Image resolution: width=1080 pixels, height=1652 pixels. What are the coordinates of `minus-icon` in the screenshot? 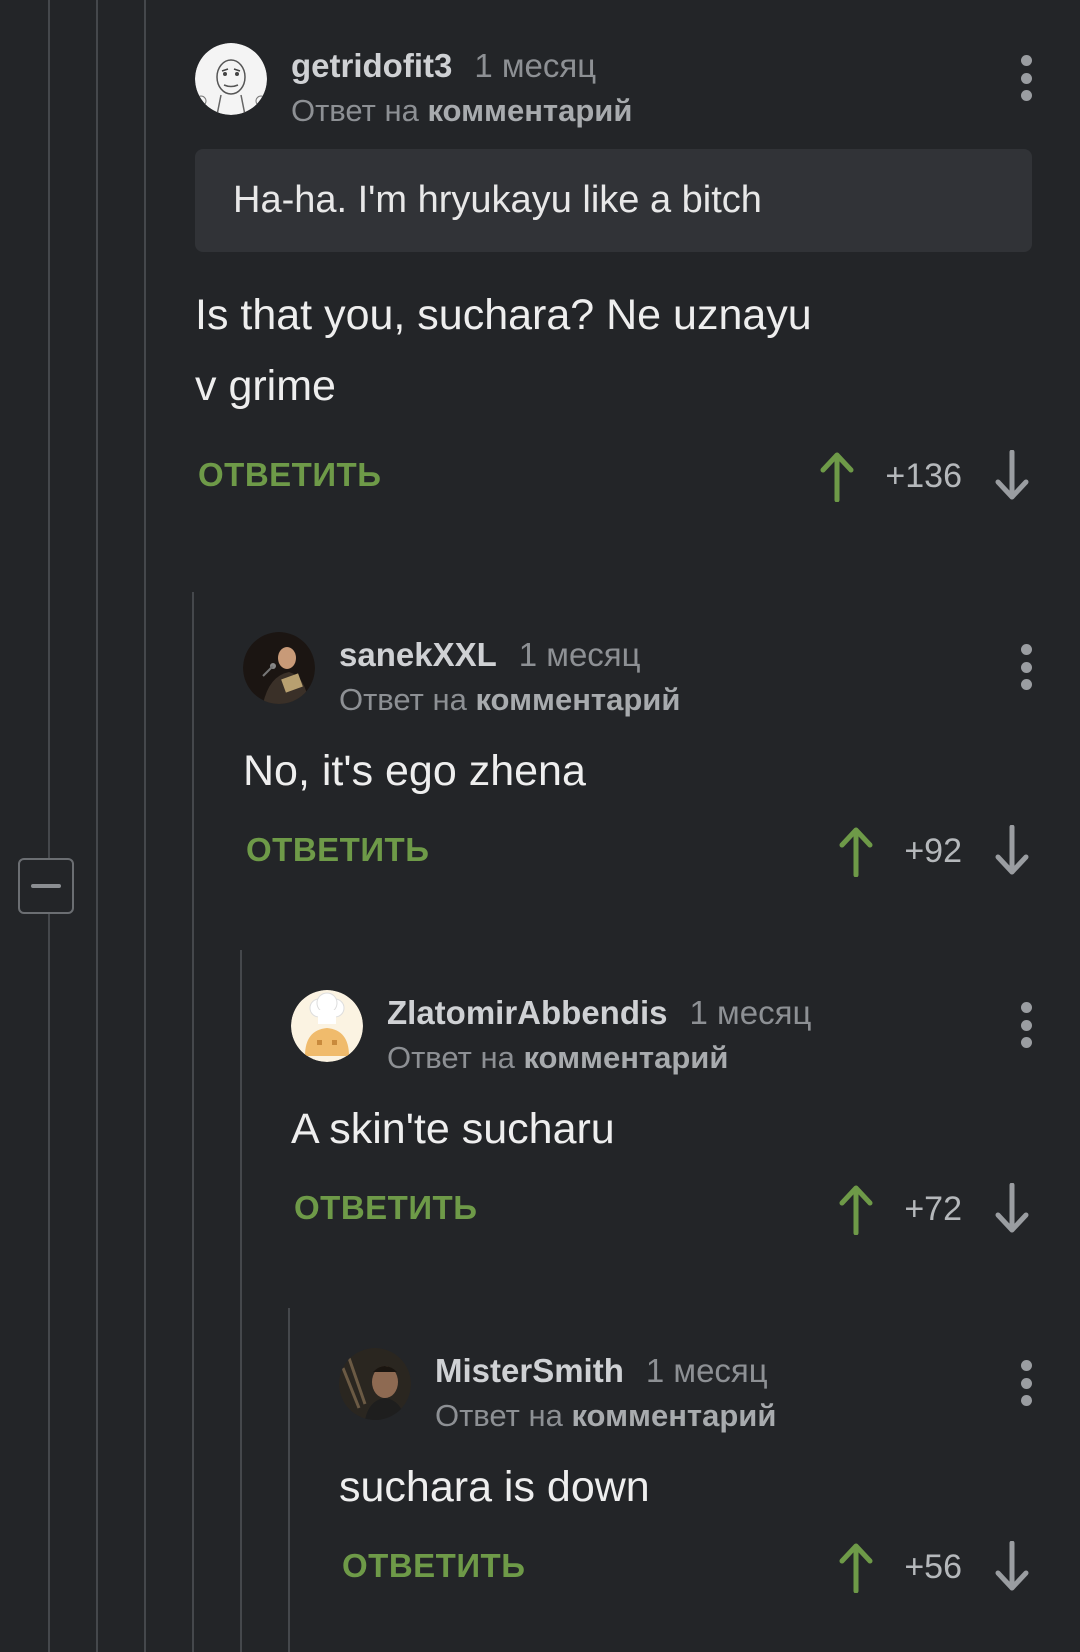 It's located at (46, 886).